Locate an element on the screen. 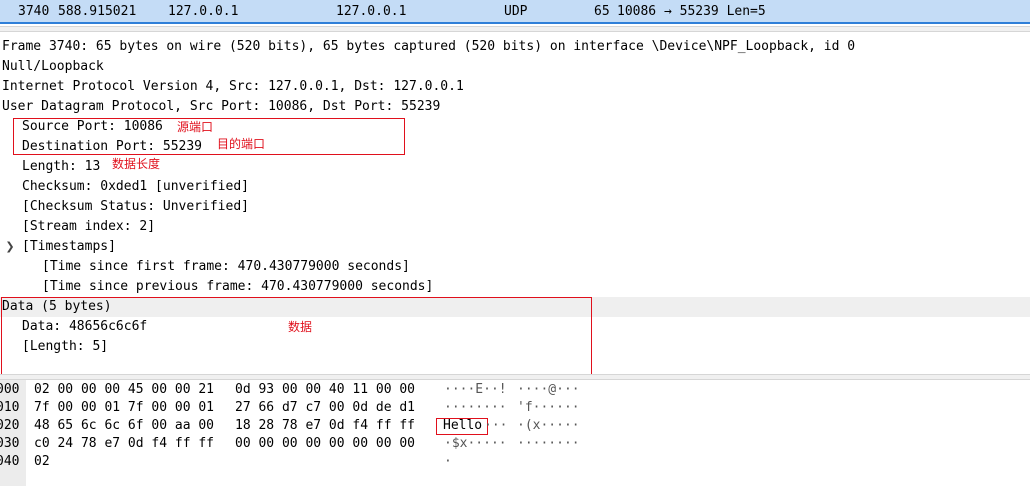  hex-group-2: 18 28 78 e7 0d f4 ff ff is located at coordinates (325, 426).